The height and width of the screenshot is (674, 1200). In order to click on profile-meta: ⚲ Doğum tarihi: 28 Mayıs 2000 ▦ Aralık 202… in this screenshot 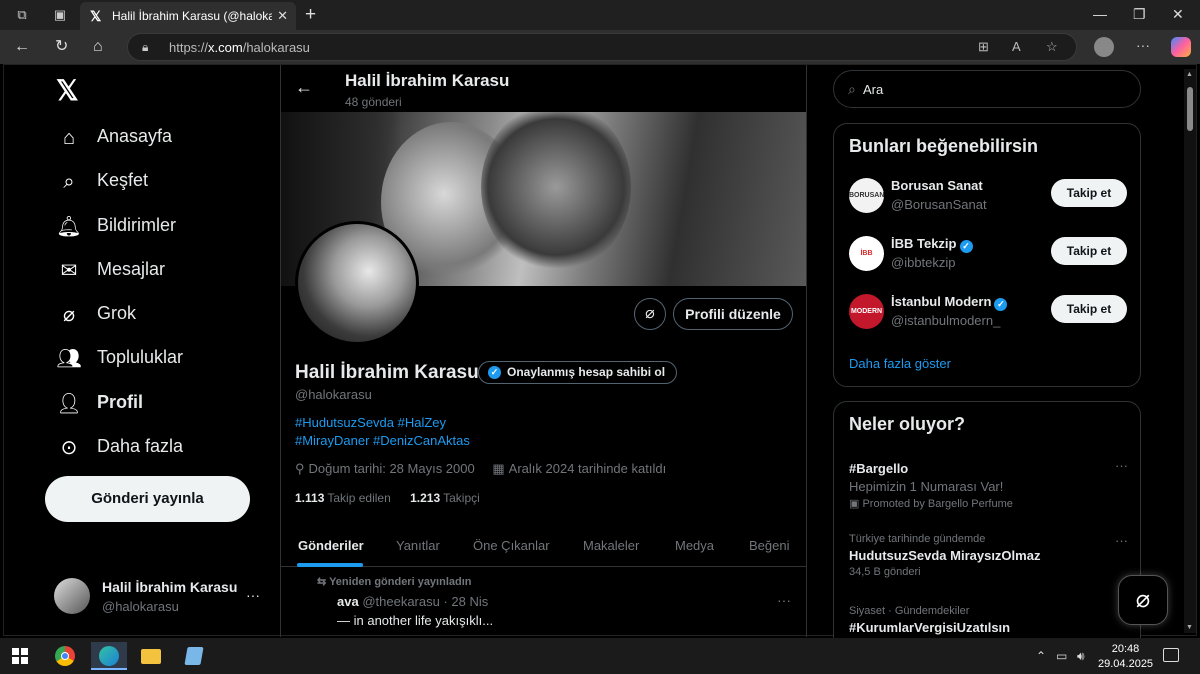, I will do `click(482, 469)`.